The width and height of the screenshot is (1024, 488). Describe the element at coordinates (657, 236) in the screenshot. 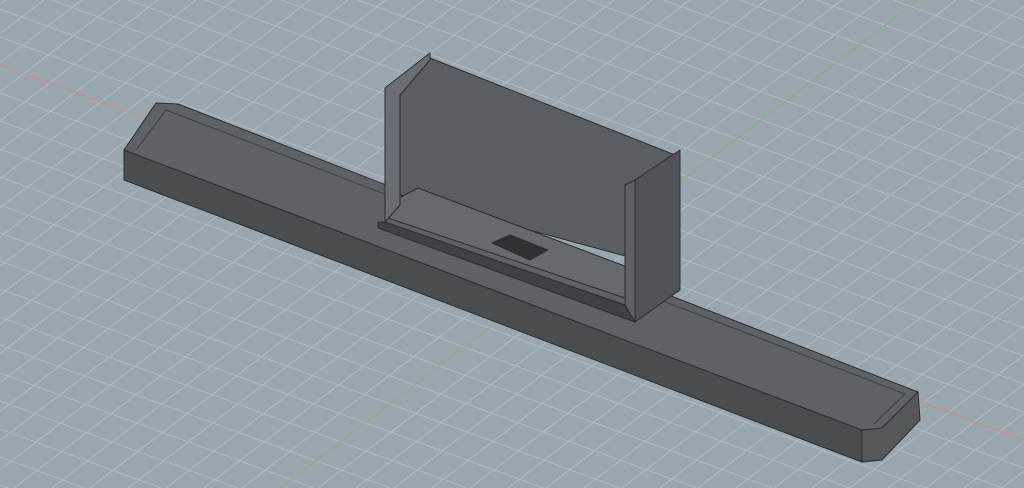

I see `box-right-wall` at that location.